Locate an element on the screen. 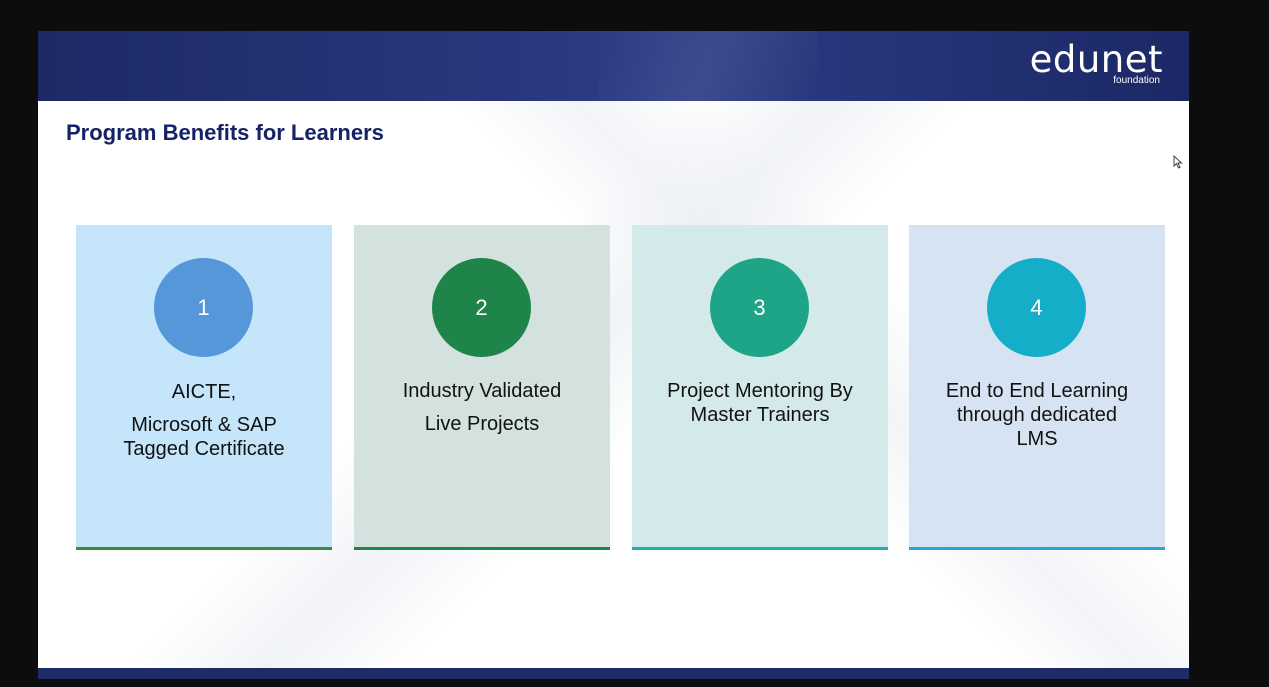 The image size is (1269, 687). benefit-text-line: Industry Validated is located at coordinates (482, 391).